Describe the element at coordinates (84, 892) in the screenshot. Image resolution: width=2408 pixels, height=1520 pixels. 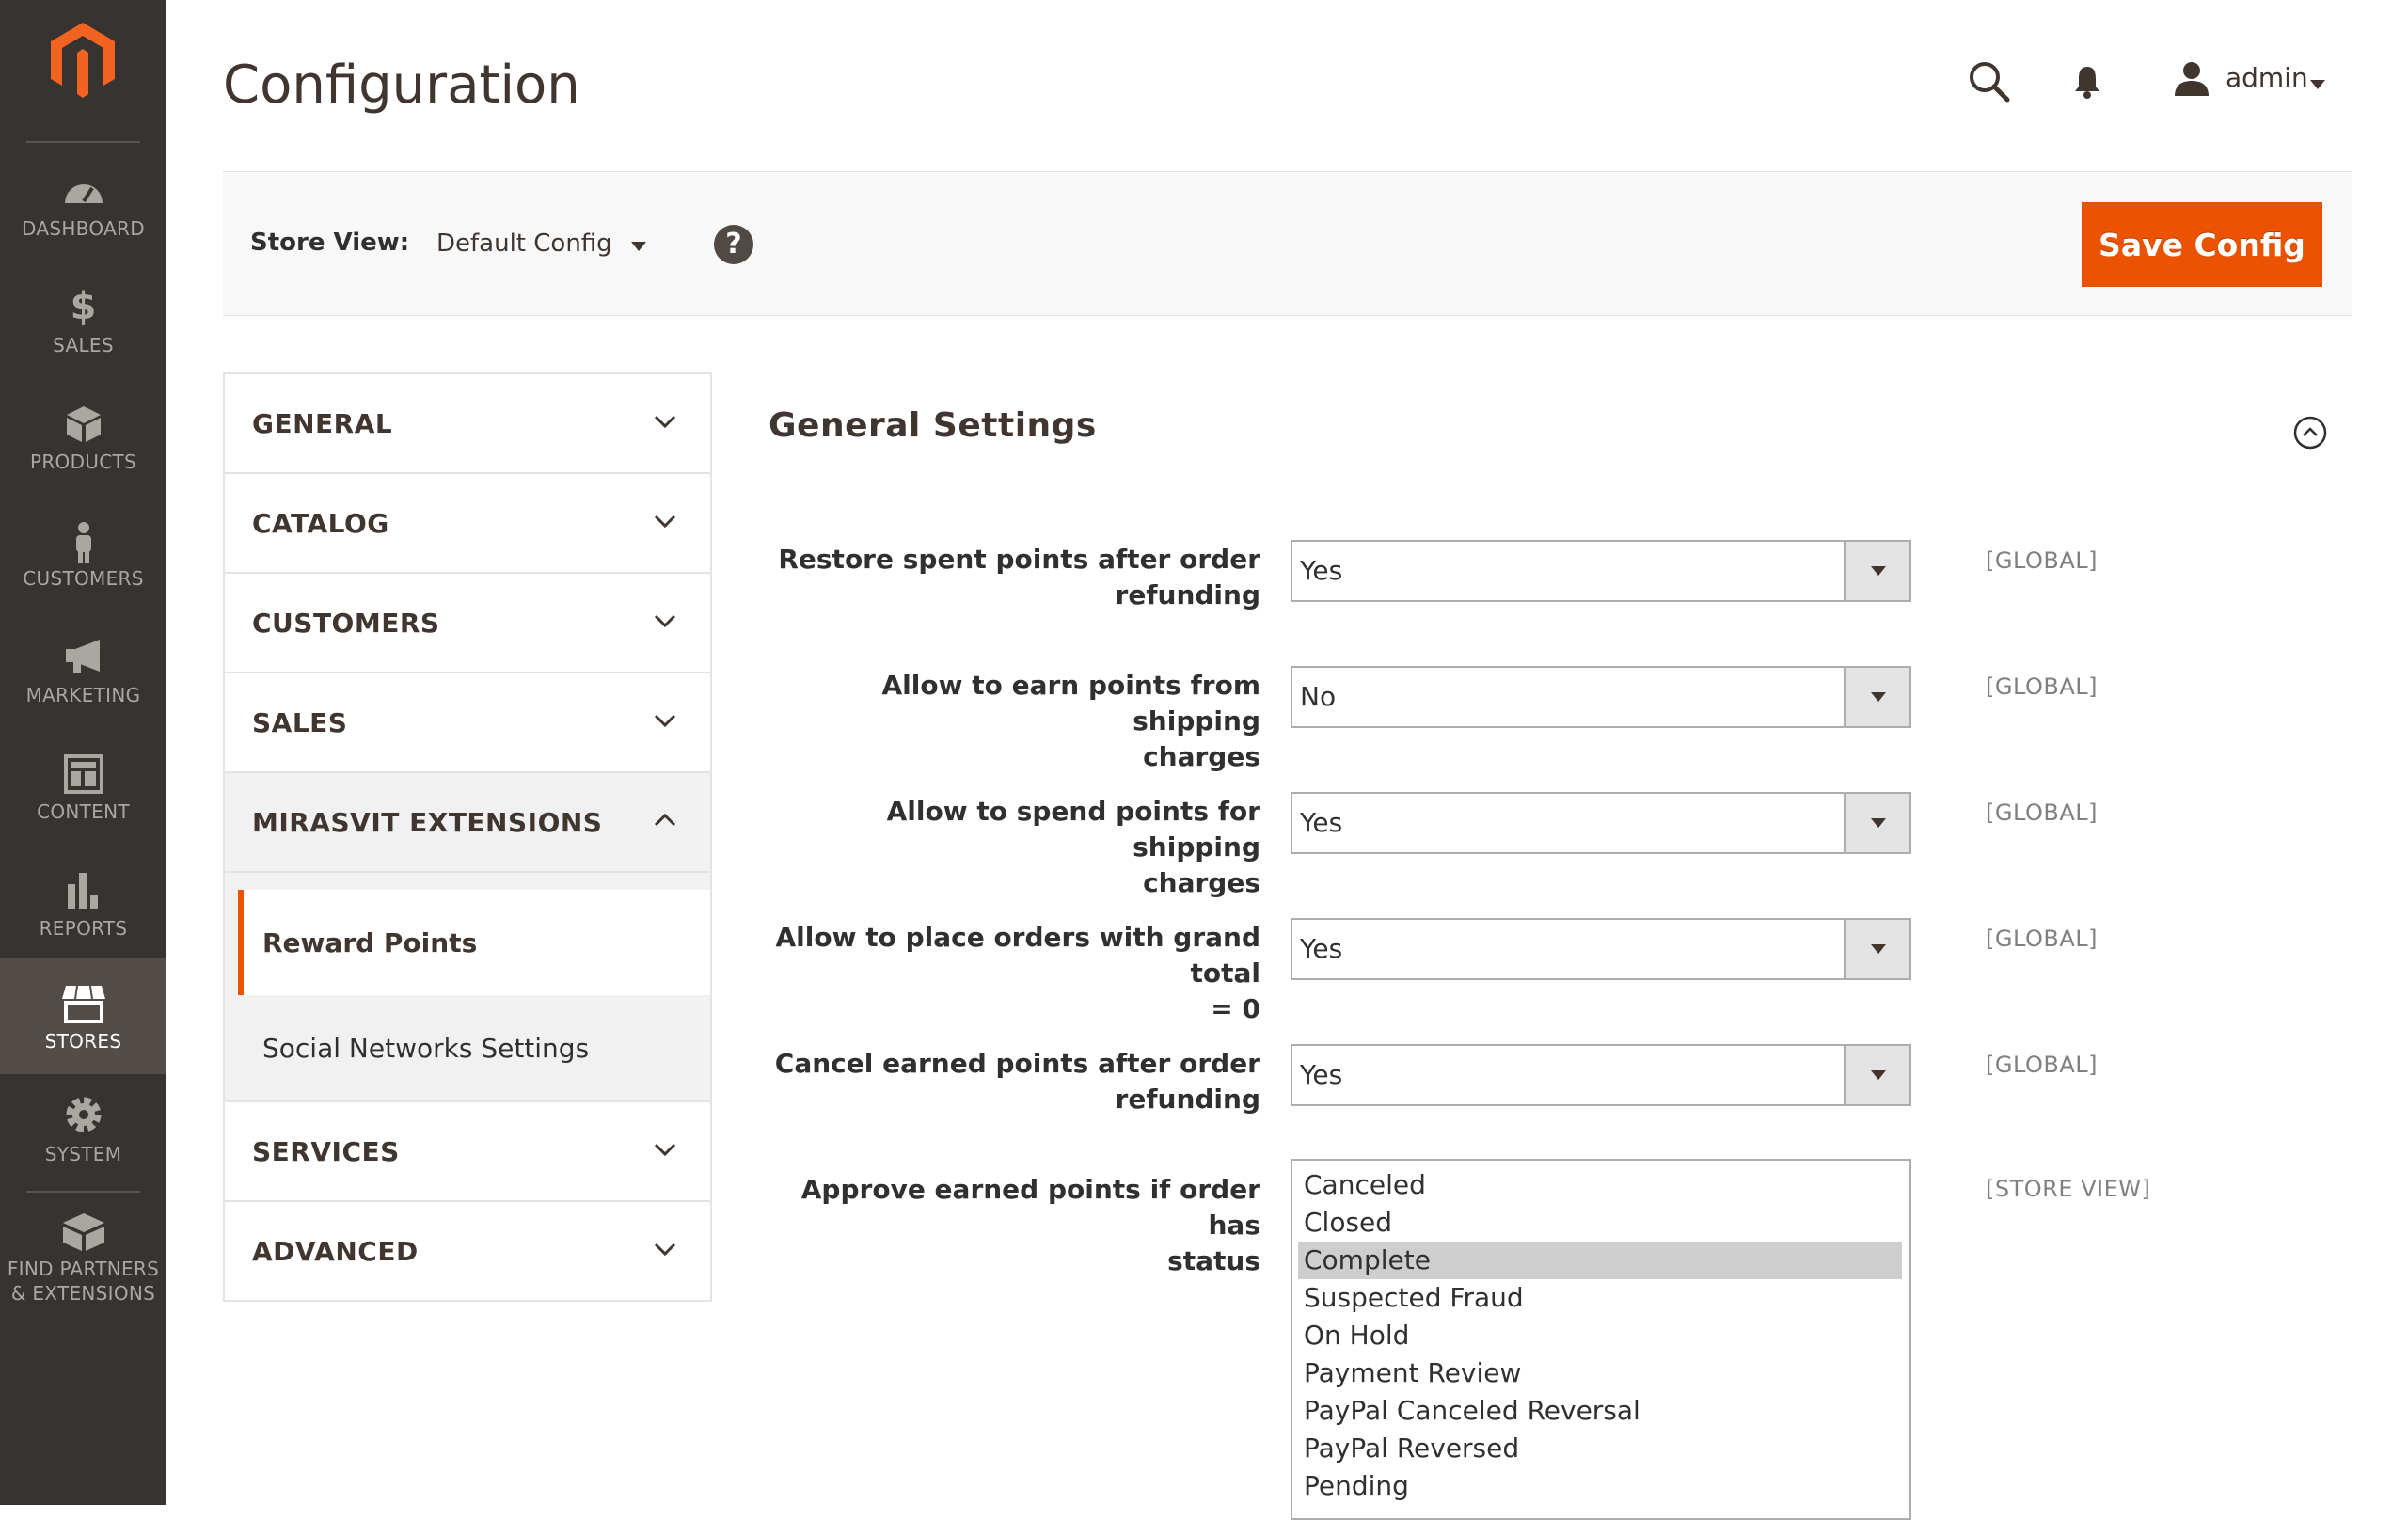
I see `bar-chart-icon` at that location.